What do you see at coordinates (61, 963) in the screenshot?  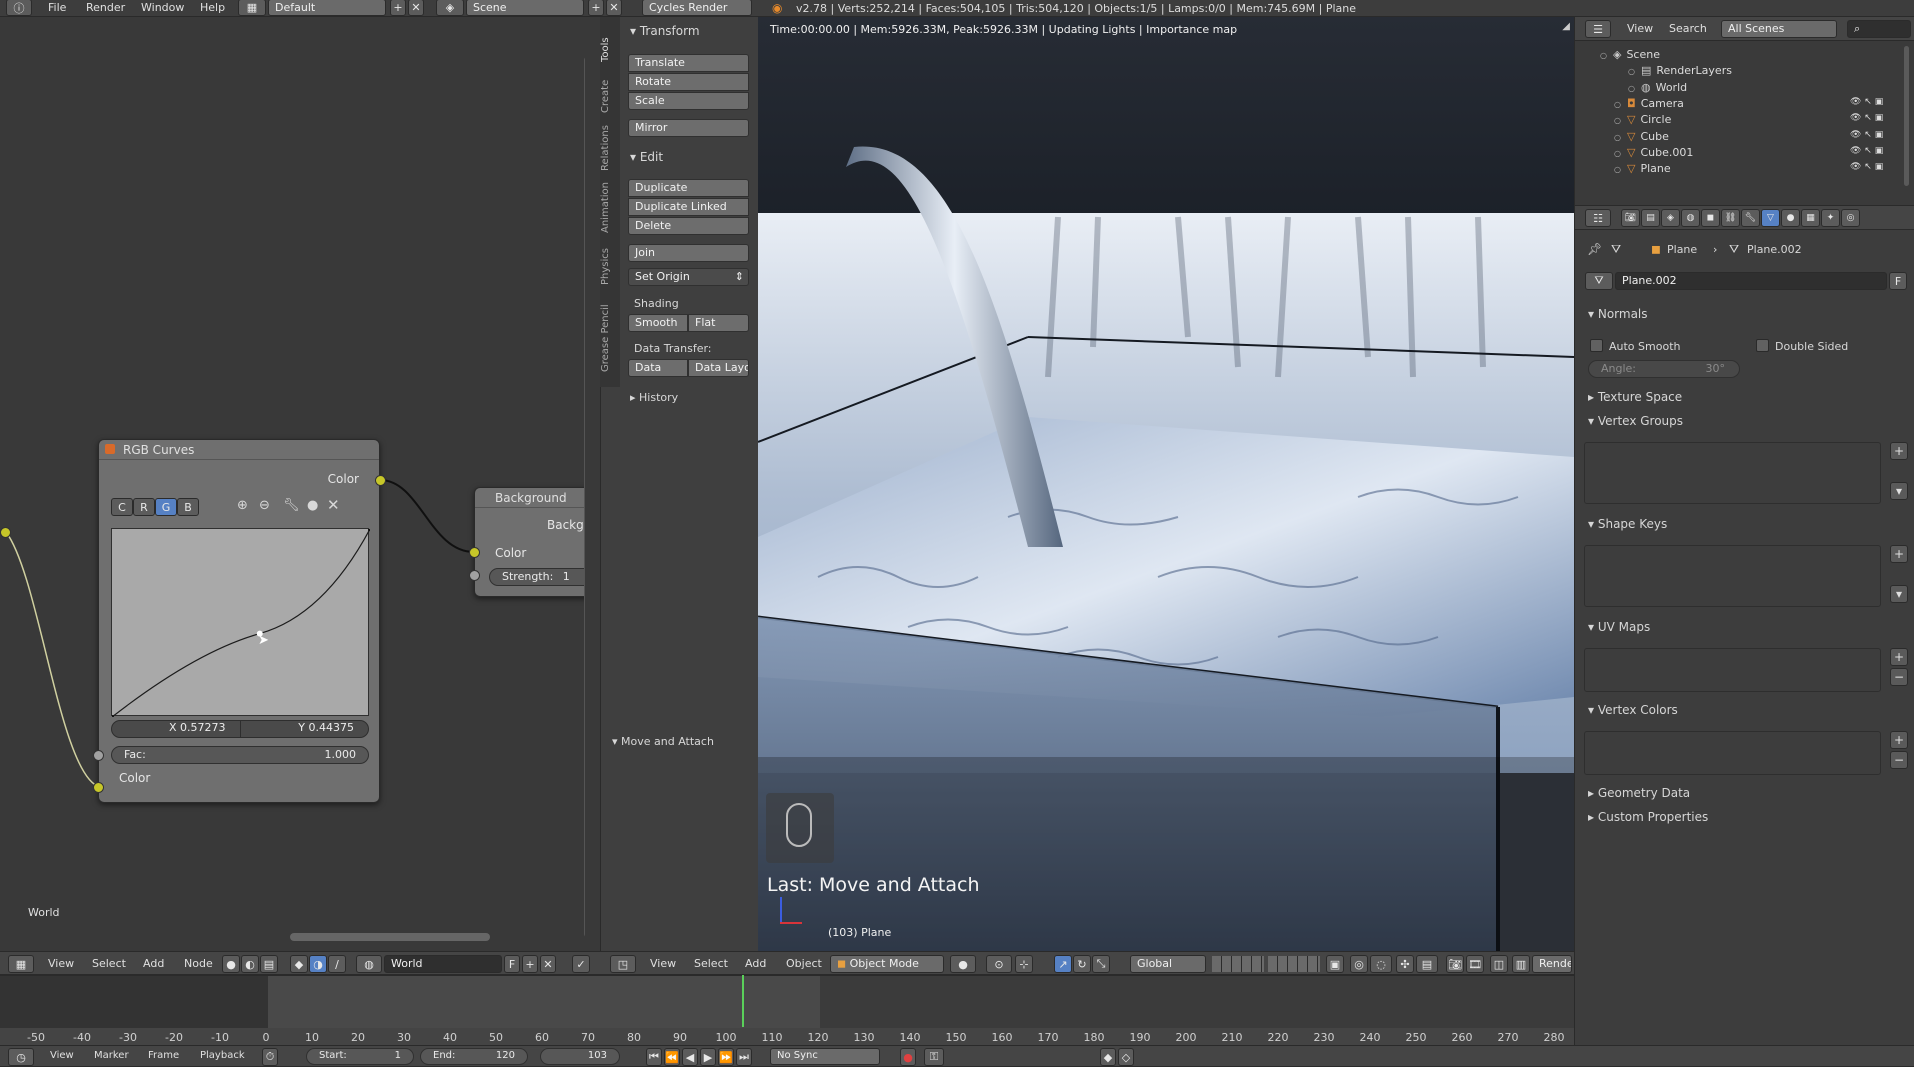 I see `node-menu-view: View` at bounding box center [61, 963].